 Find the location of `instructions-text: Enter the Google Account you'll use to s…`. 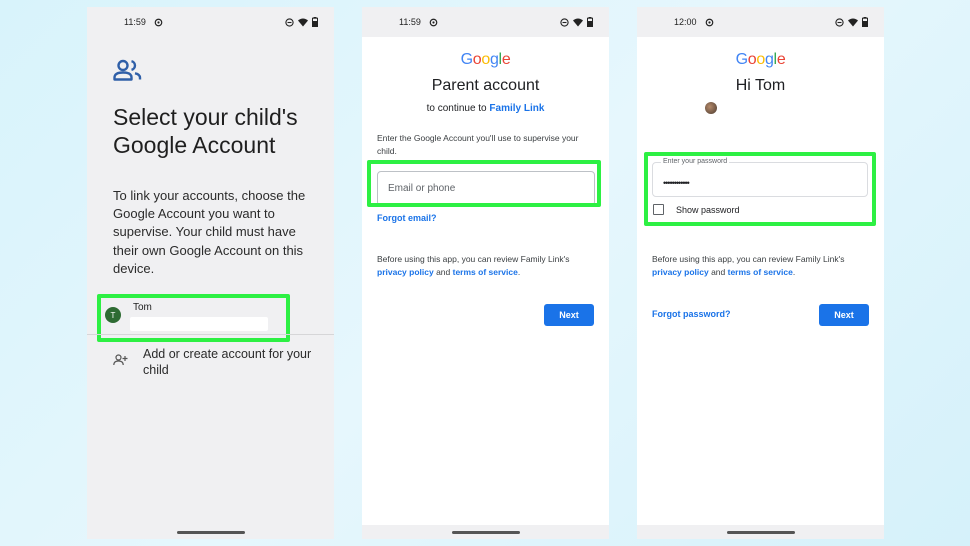

instructions-text: Enter the Google Account you'll use to s… is located at coordinates (478, 144).